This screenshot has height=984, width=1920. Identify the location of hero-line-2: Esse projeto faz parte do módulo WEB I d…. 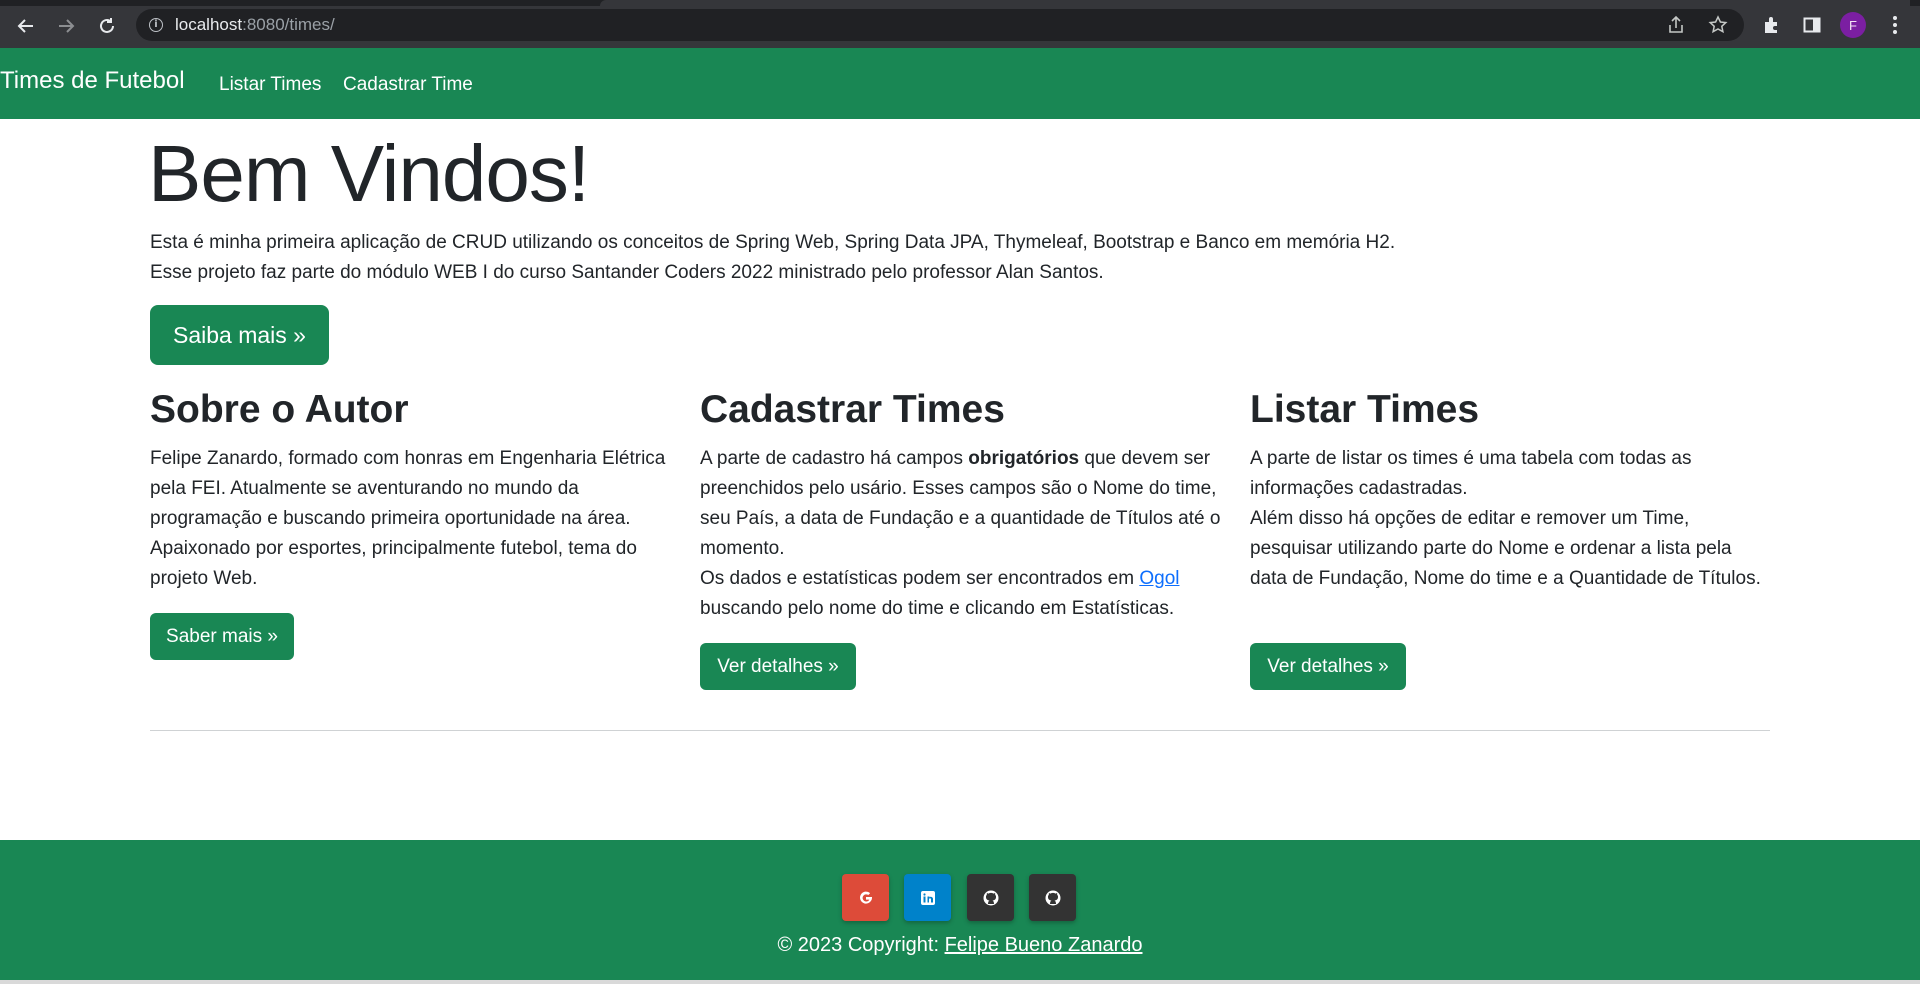
(627, 272).